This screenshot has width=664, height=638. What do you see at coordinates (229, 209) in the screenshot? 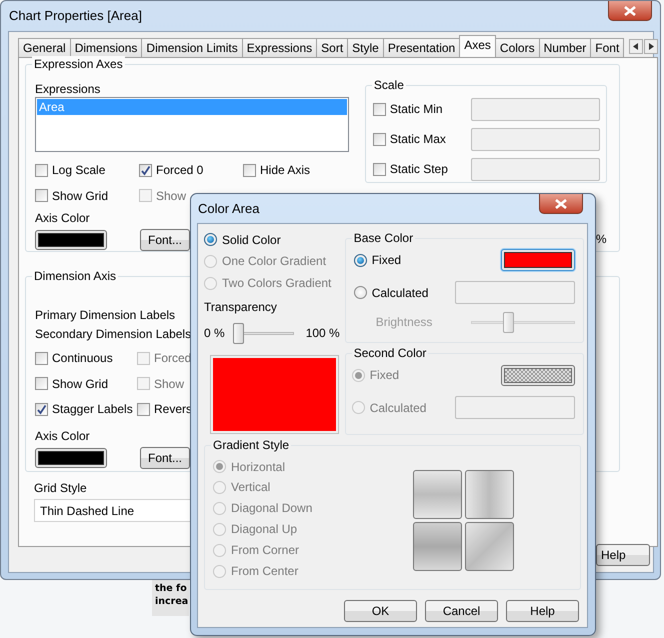
I see `dialog-title: Color Area` at bounding box center [229, 209].